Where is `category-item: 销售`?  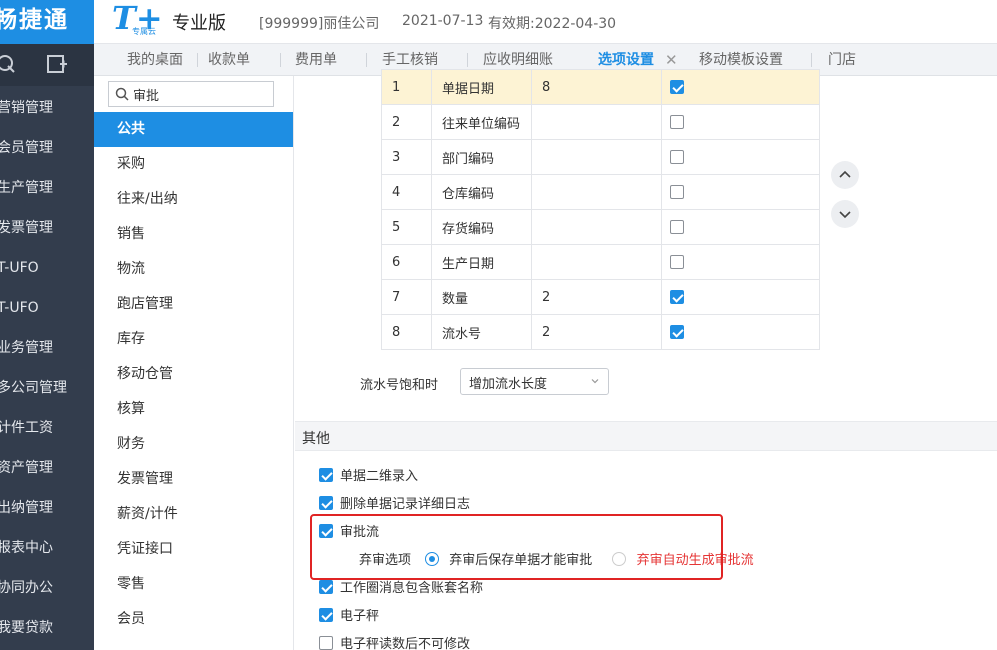 category-item: 销售 is located at coordinates (193, 234).